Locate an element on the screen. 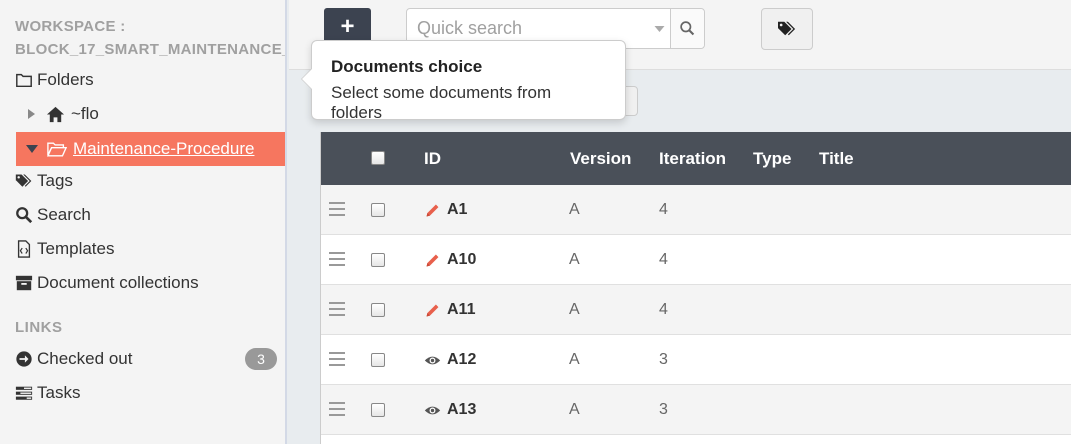 This screenshot has width=1071, height=444. select-all-checkbox is located at coordinates (378, 158).